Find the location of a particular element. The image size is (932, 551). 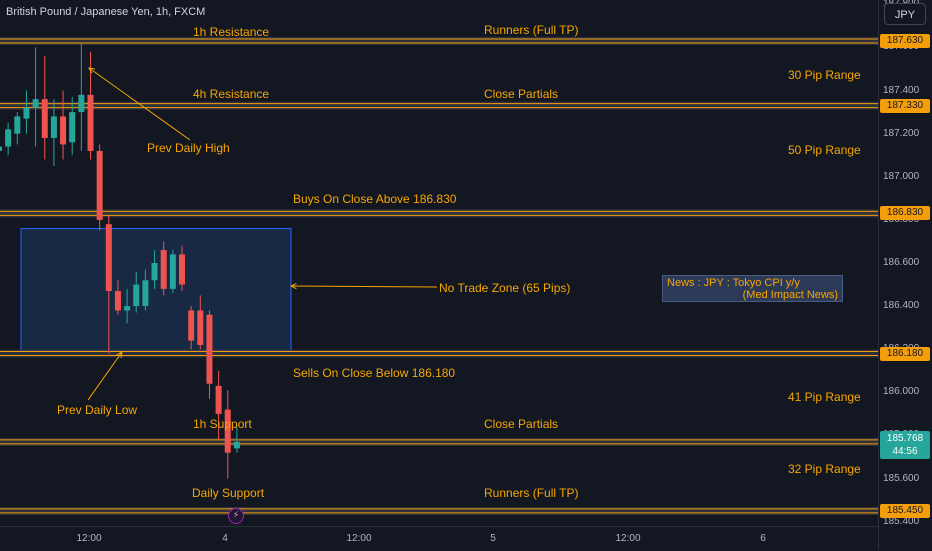

annotation-range-50: 50 Pip Range is located at coordinates (824, 150).